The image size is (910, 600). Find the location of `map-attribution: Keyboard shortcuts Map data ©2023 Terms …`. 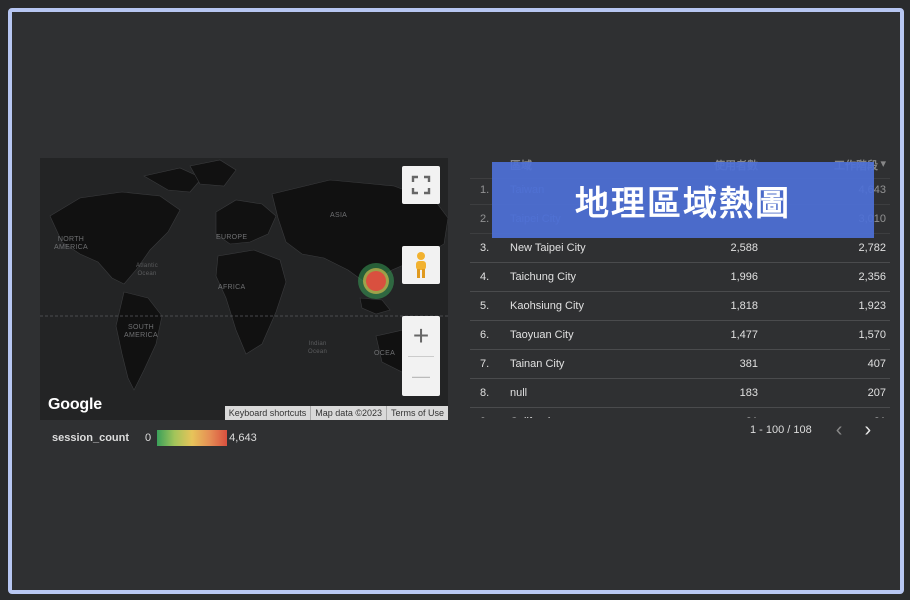

map-attribution: Keyboard shortcuts Map data ©2023 Terms … is located at coordinates (336, 413).